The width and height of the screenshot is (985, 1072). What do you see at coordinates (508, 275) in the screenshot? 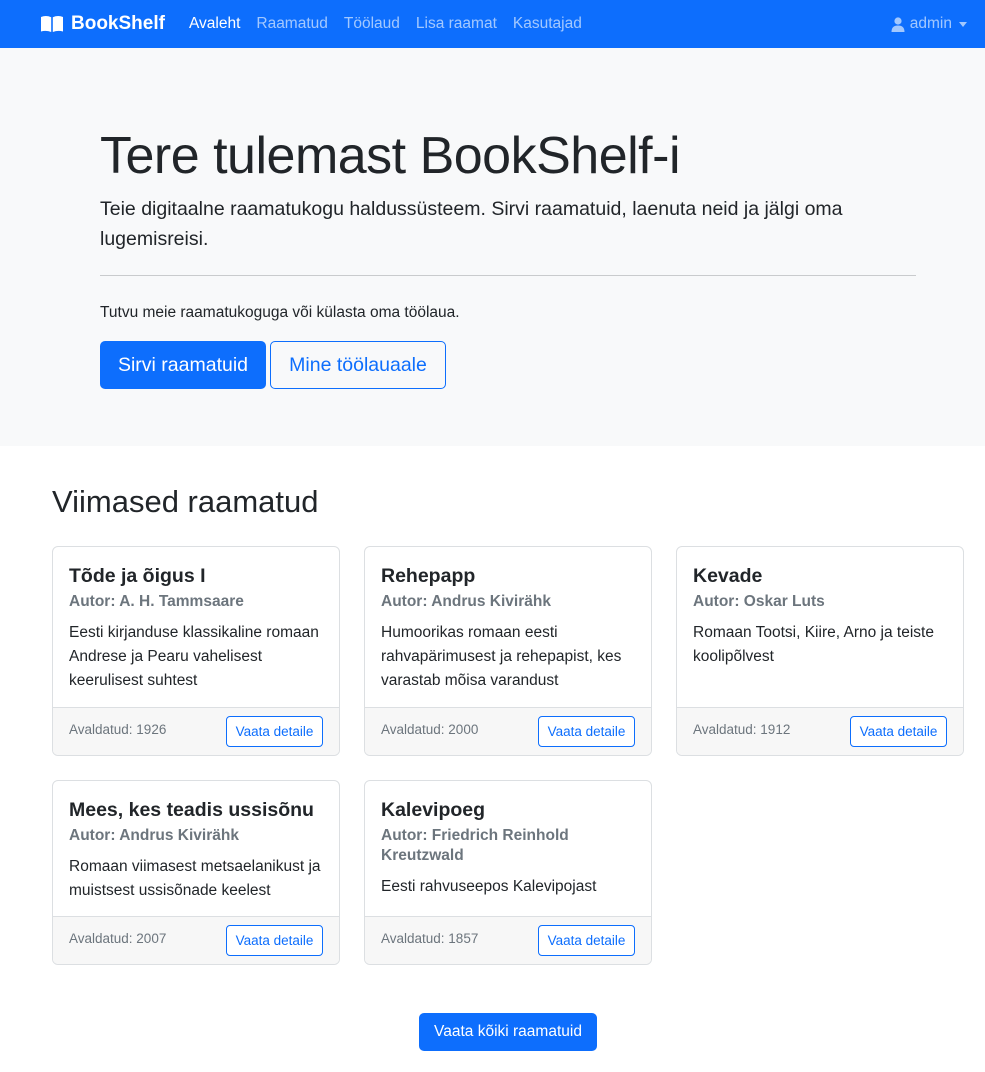
I see `hero-divider` at bounding box center [508, 275].